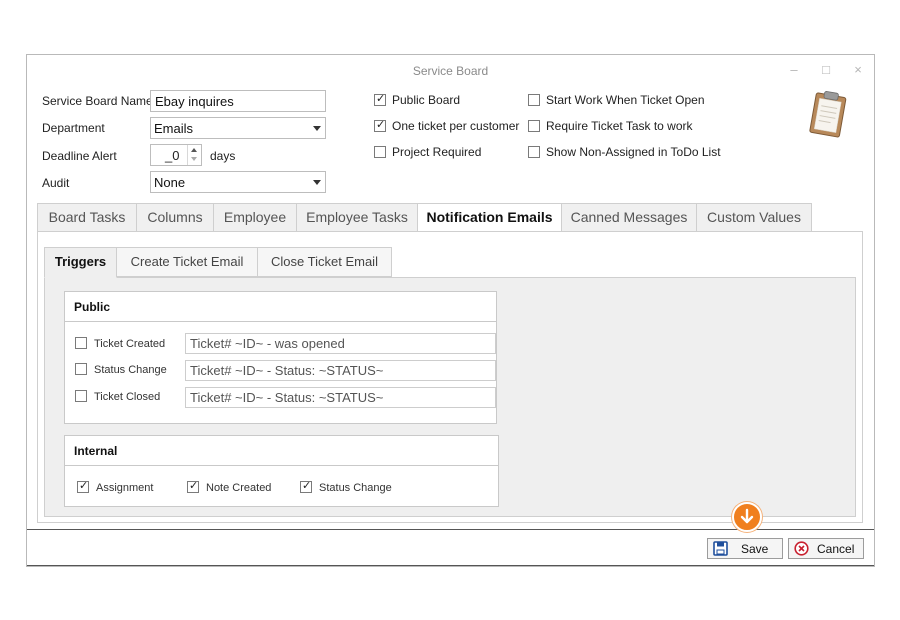 The width and height of the screenshot is (900, 620). I want to click on department-select: Emails, so click(238, 128).